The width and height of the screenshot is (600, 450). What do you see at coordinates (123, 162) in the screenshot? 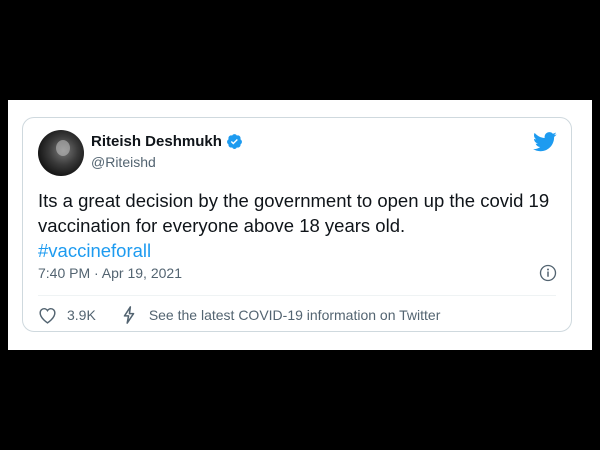
I see `author-handle: @Riteishd` at bounding box center [123, 162].